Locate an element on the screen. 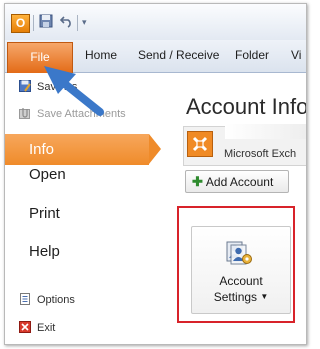 The width and height of the screenshot is (320, 349). nav-print: Print is located at coordinates (44, 213).